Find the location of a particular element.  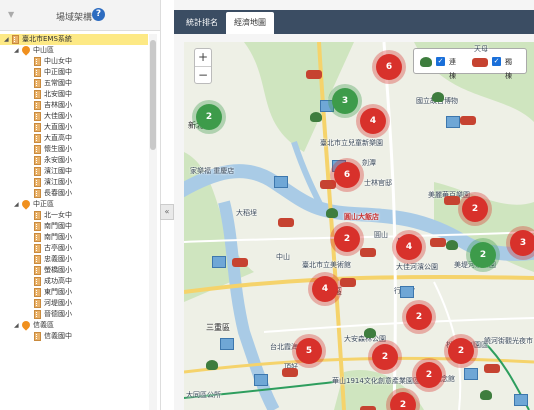

panel-toggle-icon: ▼ is located at coordinates (11, 14).